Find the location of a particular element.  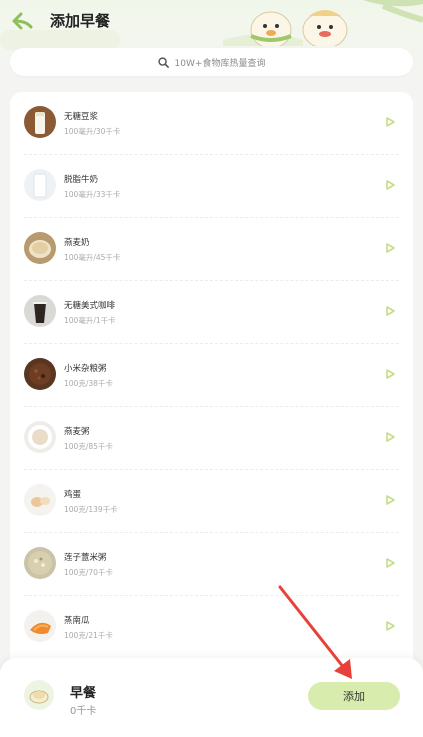

header: 添加早餐 is located at coordinates (211, 45).